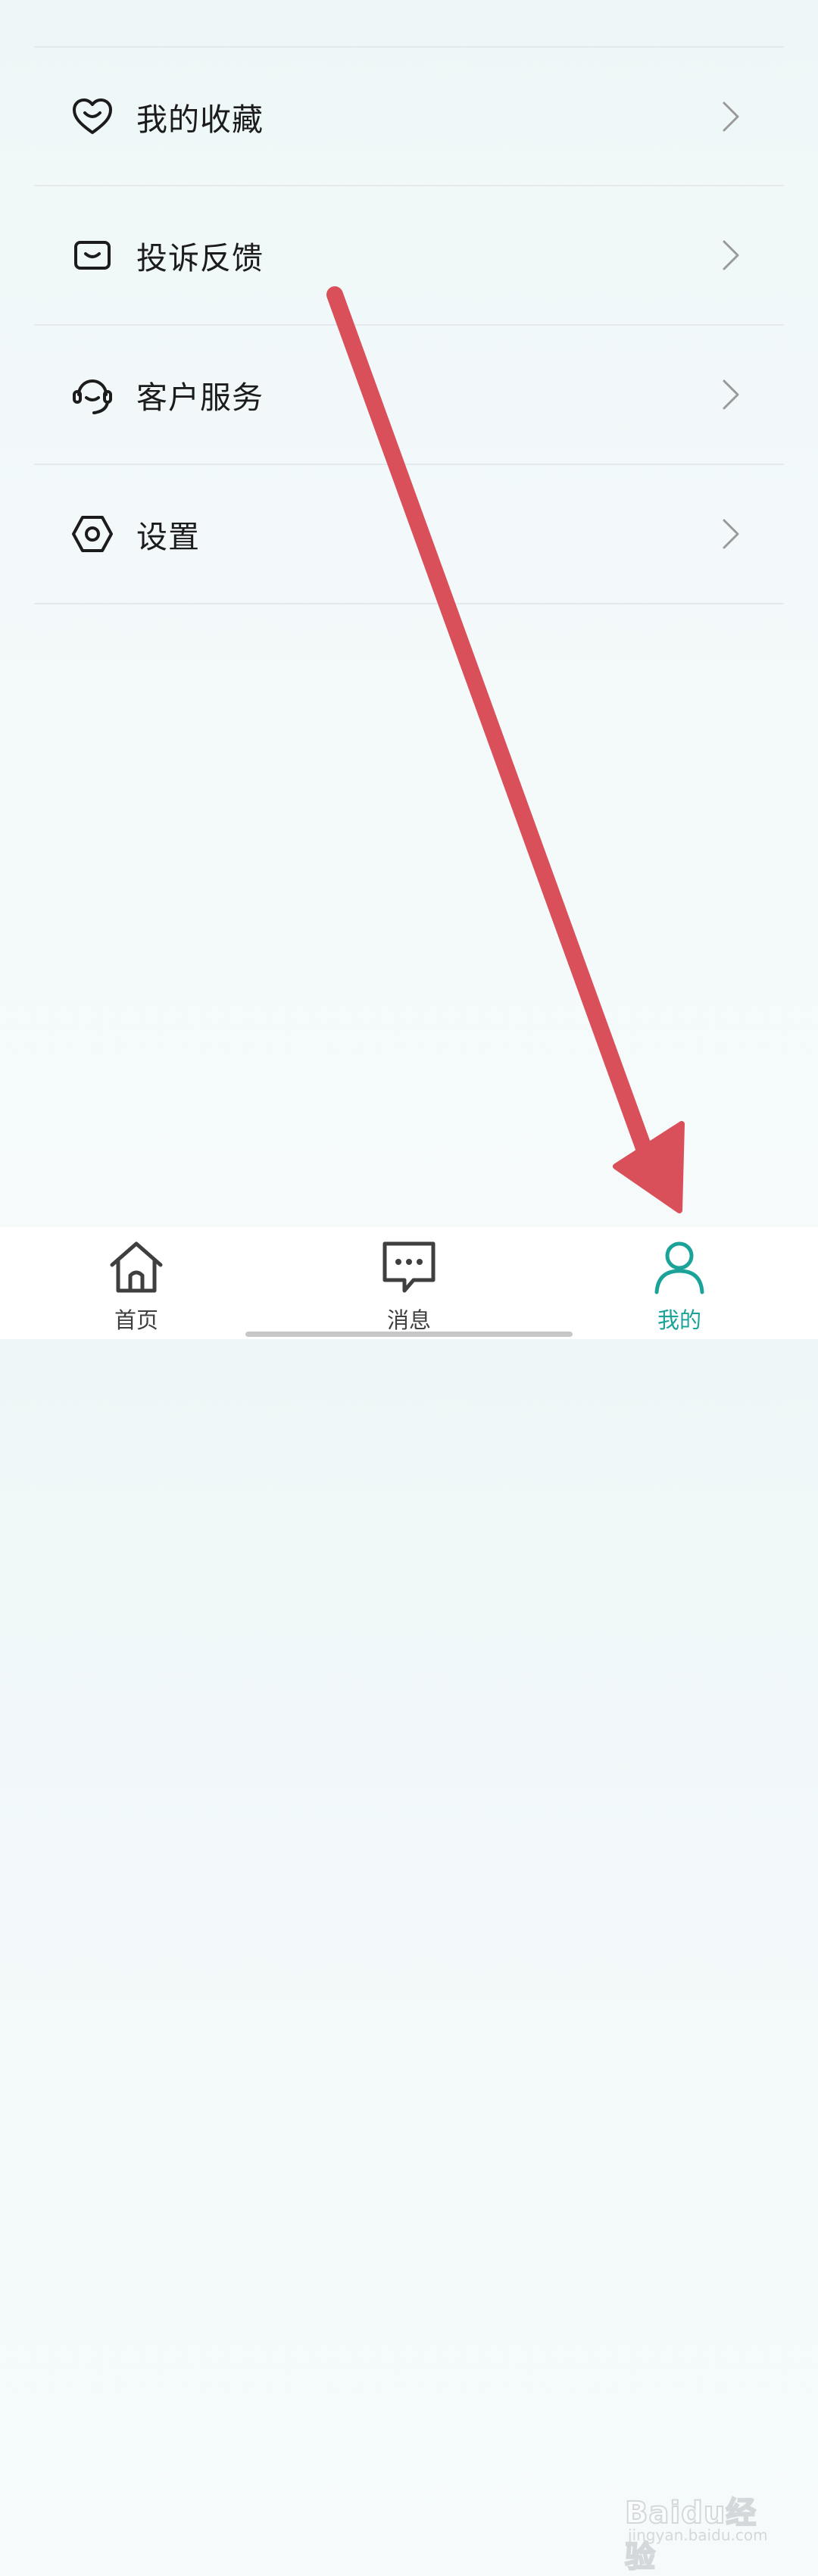 Image resolution: width=818 pixels, height=2576 pixels. What do you see at coordinates (93, 256) in the screenshot?
I see `feedback-icon` at bounding box center [93, 256].